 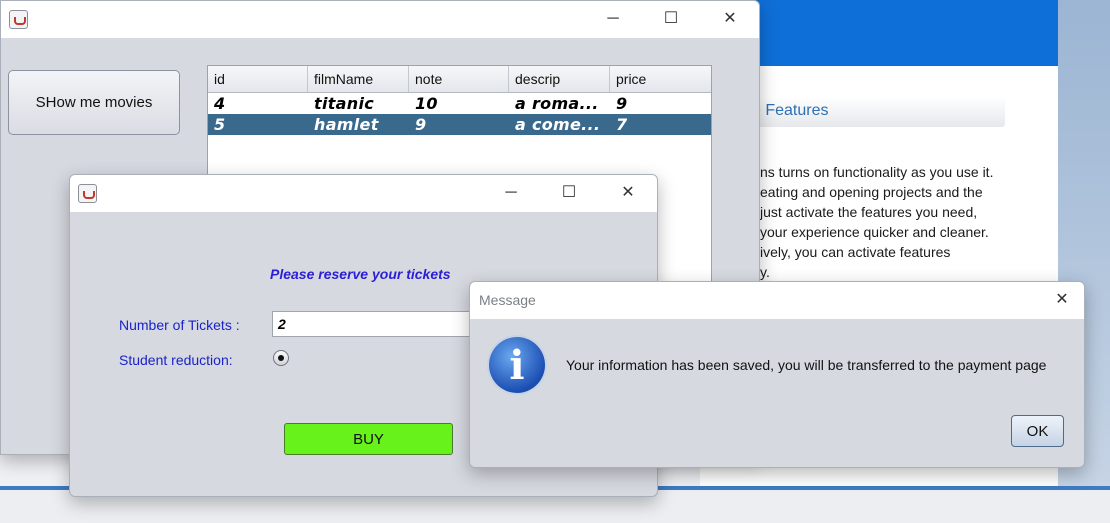 What do you see at coordinates (622, 103) in the screenshot?
I see `cell-price: 9` at bounding box center [622, 103].